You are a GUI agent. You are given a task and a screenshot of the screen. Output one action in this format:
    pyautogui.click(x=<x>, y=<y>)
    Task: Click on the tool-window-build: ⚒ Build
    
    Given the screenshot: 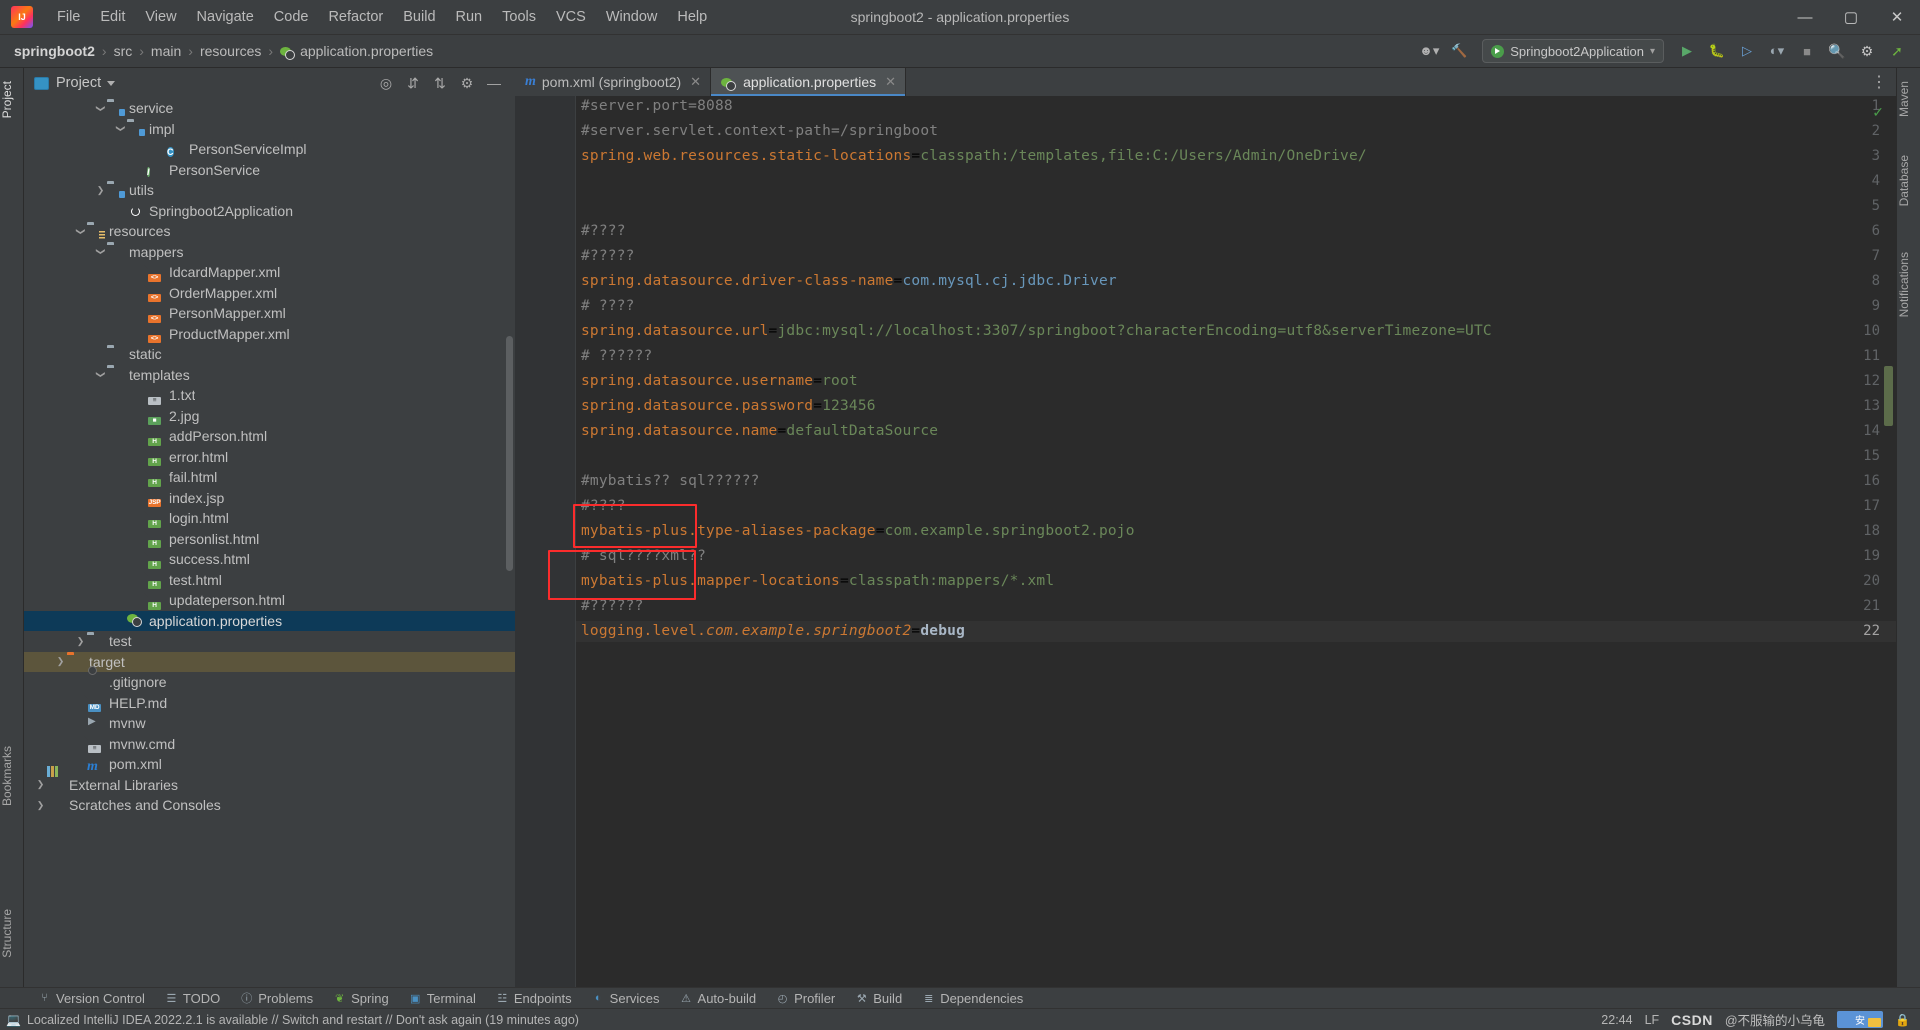 What is the action you would take?
    pyautogui.click(x=878, y=998)
    